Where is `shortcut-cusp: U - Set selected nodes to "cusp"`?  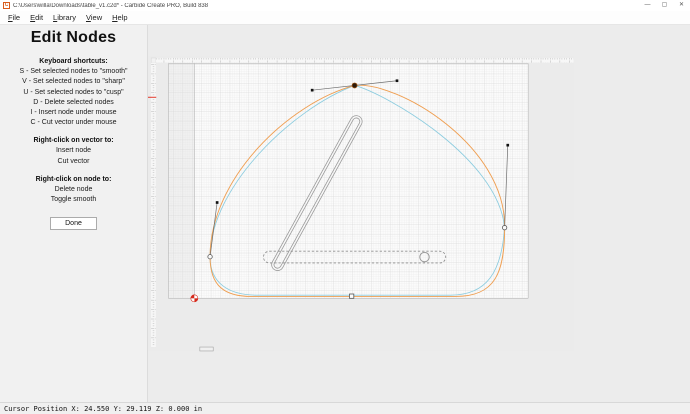
shortcut-cusp: U - Set selected nodes to "cusp" is located at coordinates (73, 92).